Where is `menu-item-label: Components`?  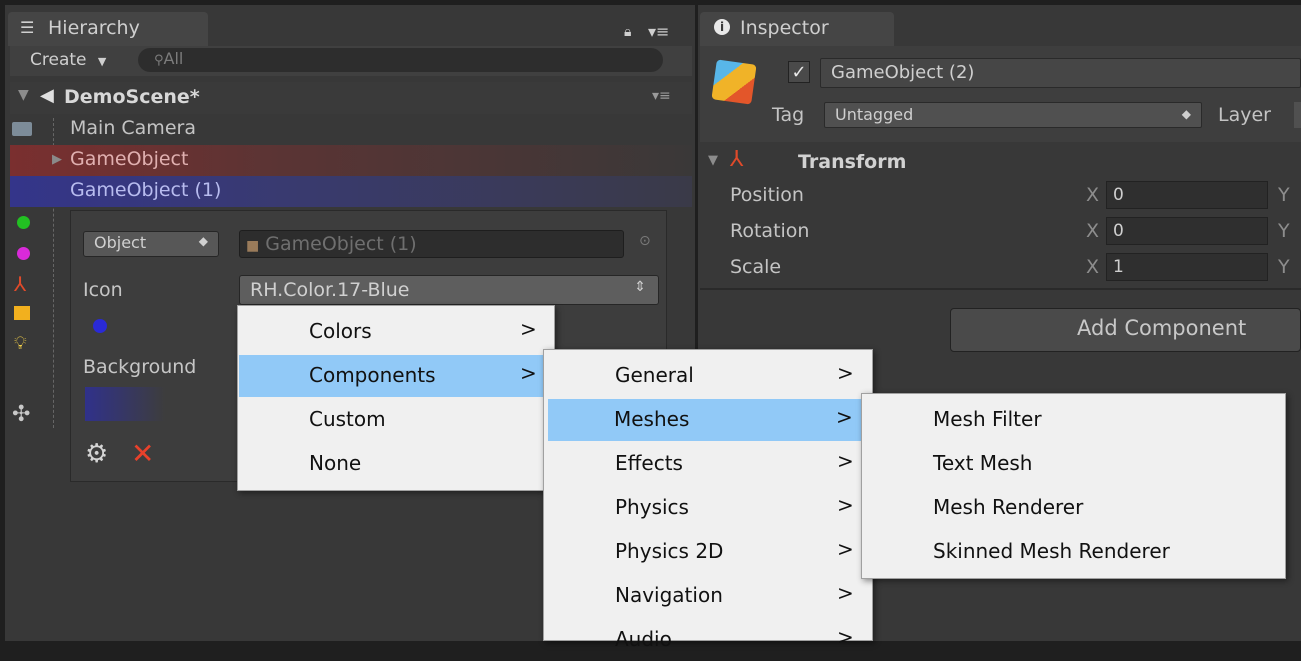
menu-item-label: Components is located at coordinates (372, 375).